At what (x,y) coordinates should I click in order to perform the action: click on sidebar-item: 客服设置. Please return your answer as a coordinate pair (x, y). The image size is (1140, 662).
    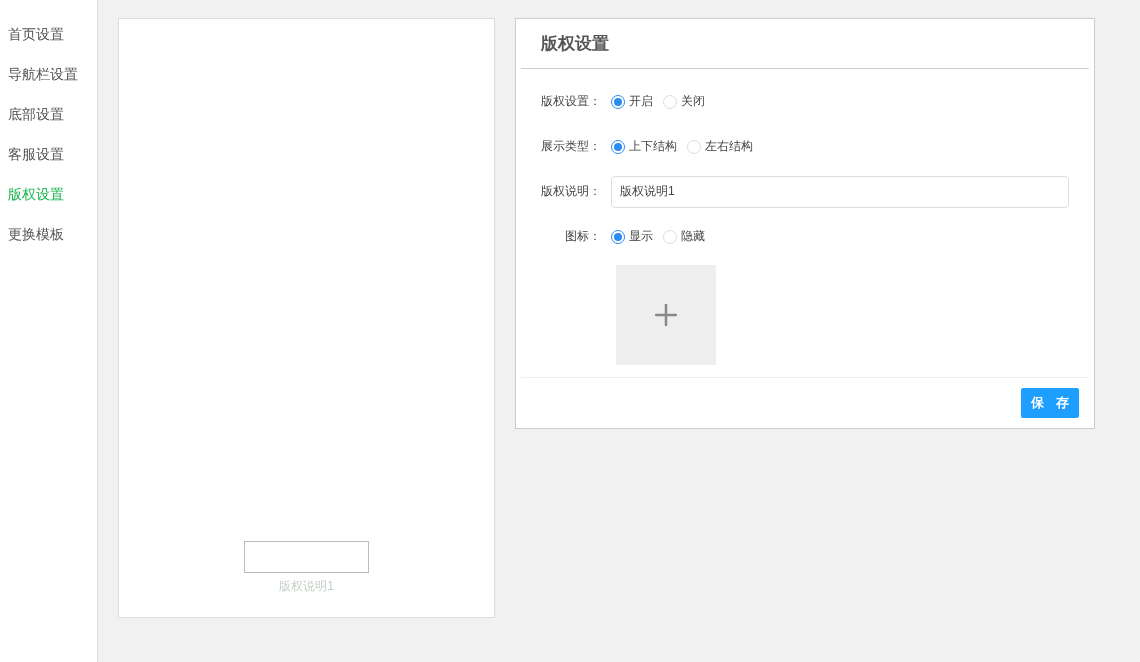
    Looking at the image, I should click on (48, 154).